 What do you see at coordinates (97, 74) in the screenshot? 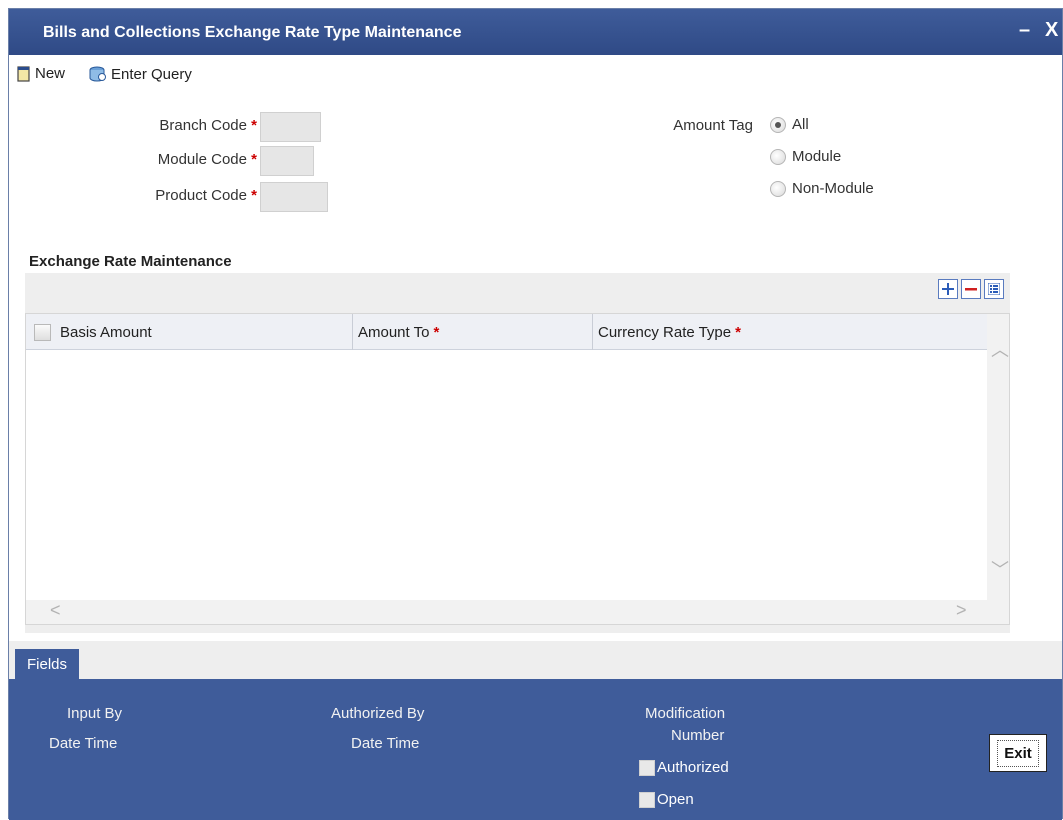
I see `database-query-icon` at bounding box center [97, 74].